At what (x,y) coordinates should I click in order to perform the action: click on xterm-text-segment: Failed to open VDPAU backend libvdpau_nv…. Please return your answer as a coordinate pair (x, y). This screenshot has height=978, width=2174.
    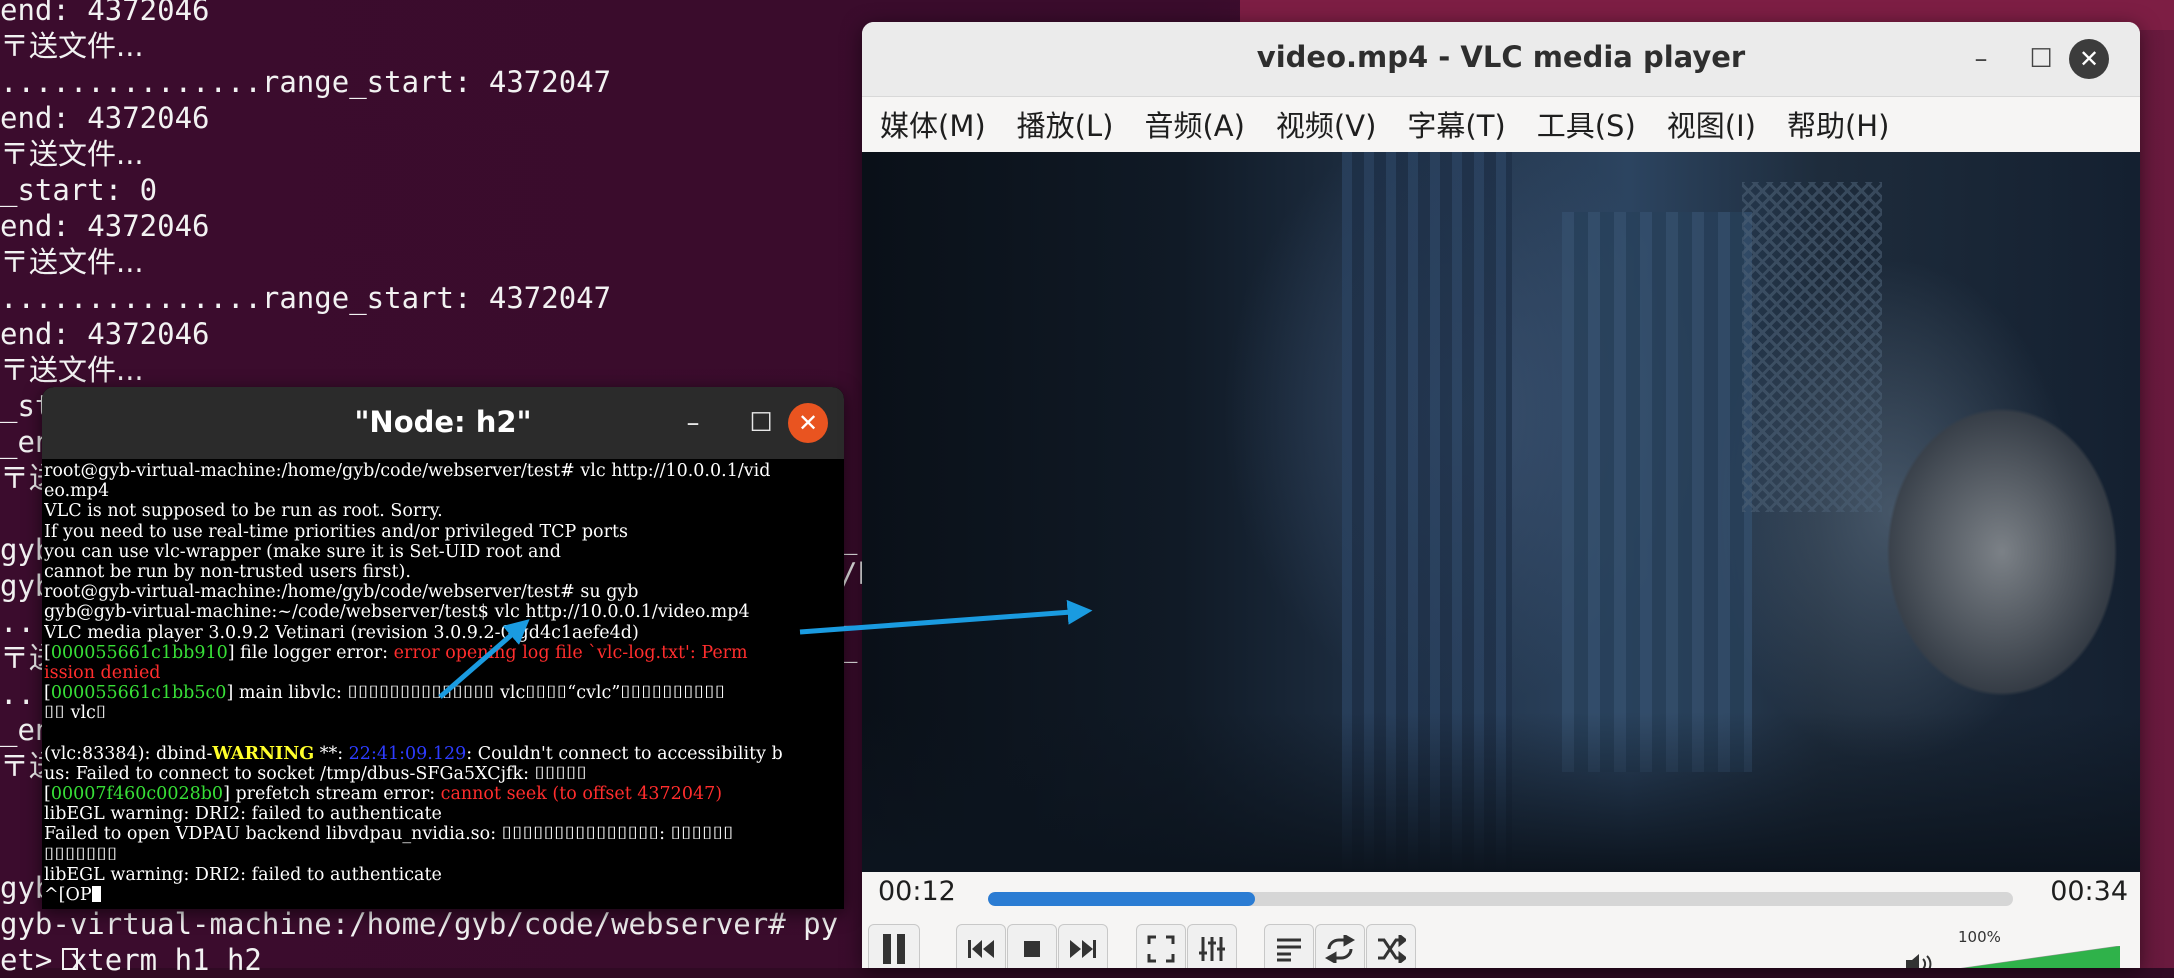
    Looking at the image, I should click on (389, 834).